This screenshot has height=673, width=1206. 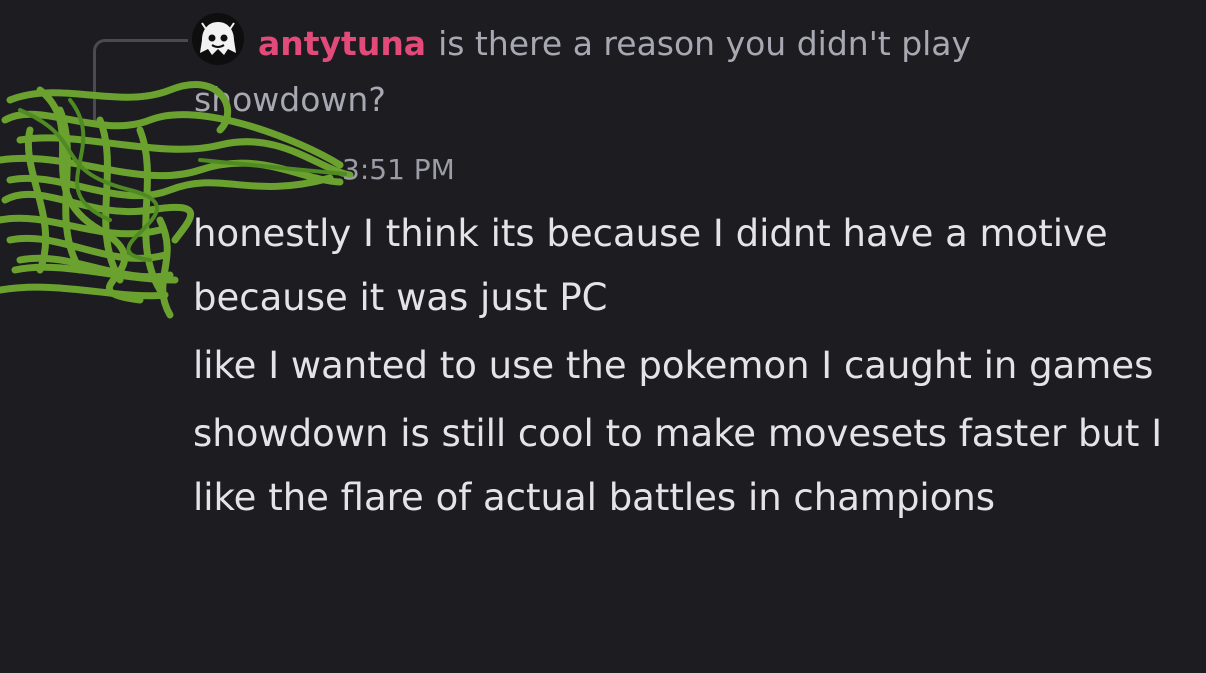 What do you see at coordinates (398, 169) in the screenshot?
I see `message-timestamp: 3:51 PM` at bounding box center [398, 169].